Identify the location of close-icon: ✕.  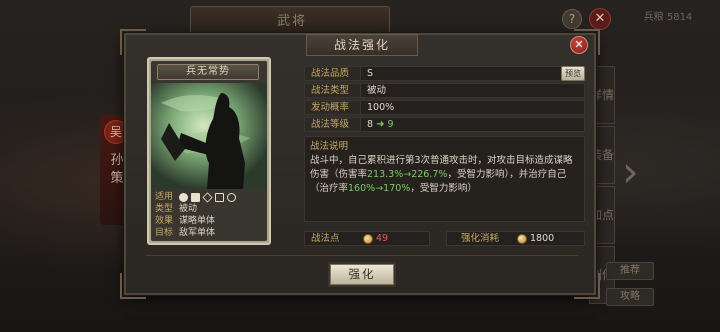
(579, 45).